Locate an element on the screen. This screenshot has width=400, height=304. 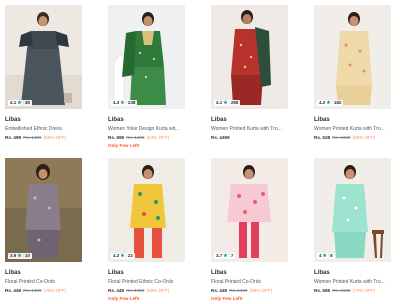
rating-badge: 4.1 ★ | 38 is located at coordinates (20, 103).